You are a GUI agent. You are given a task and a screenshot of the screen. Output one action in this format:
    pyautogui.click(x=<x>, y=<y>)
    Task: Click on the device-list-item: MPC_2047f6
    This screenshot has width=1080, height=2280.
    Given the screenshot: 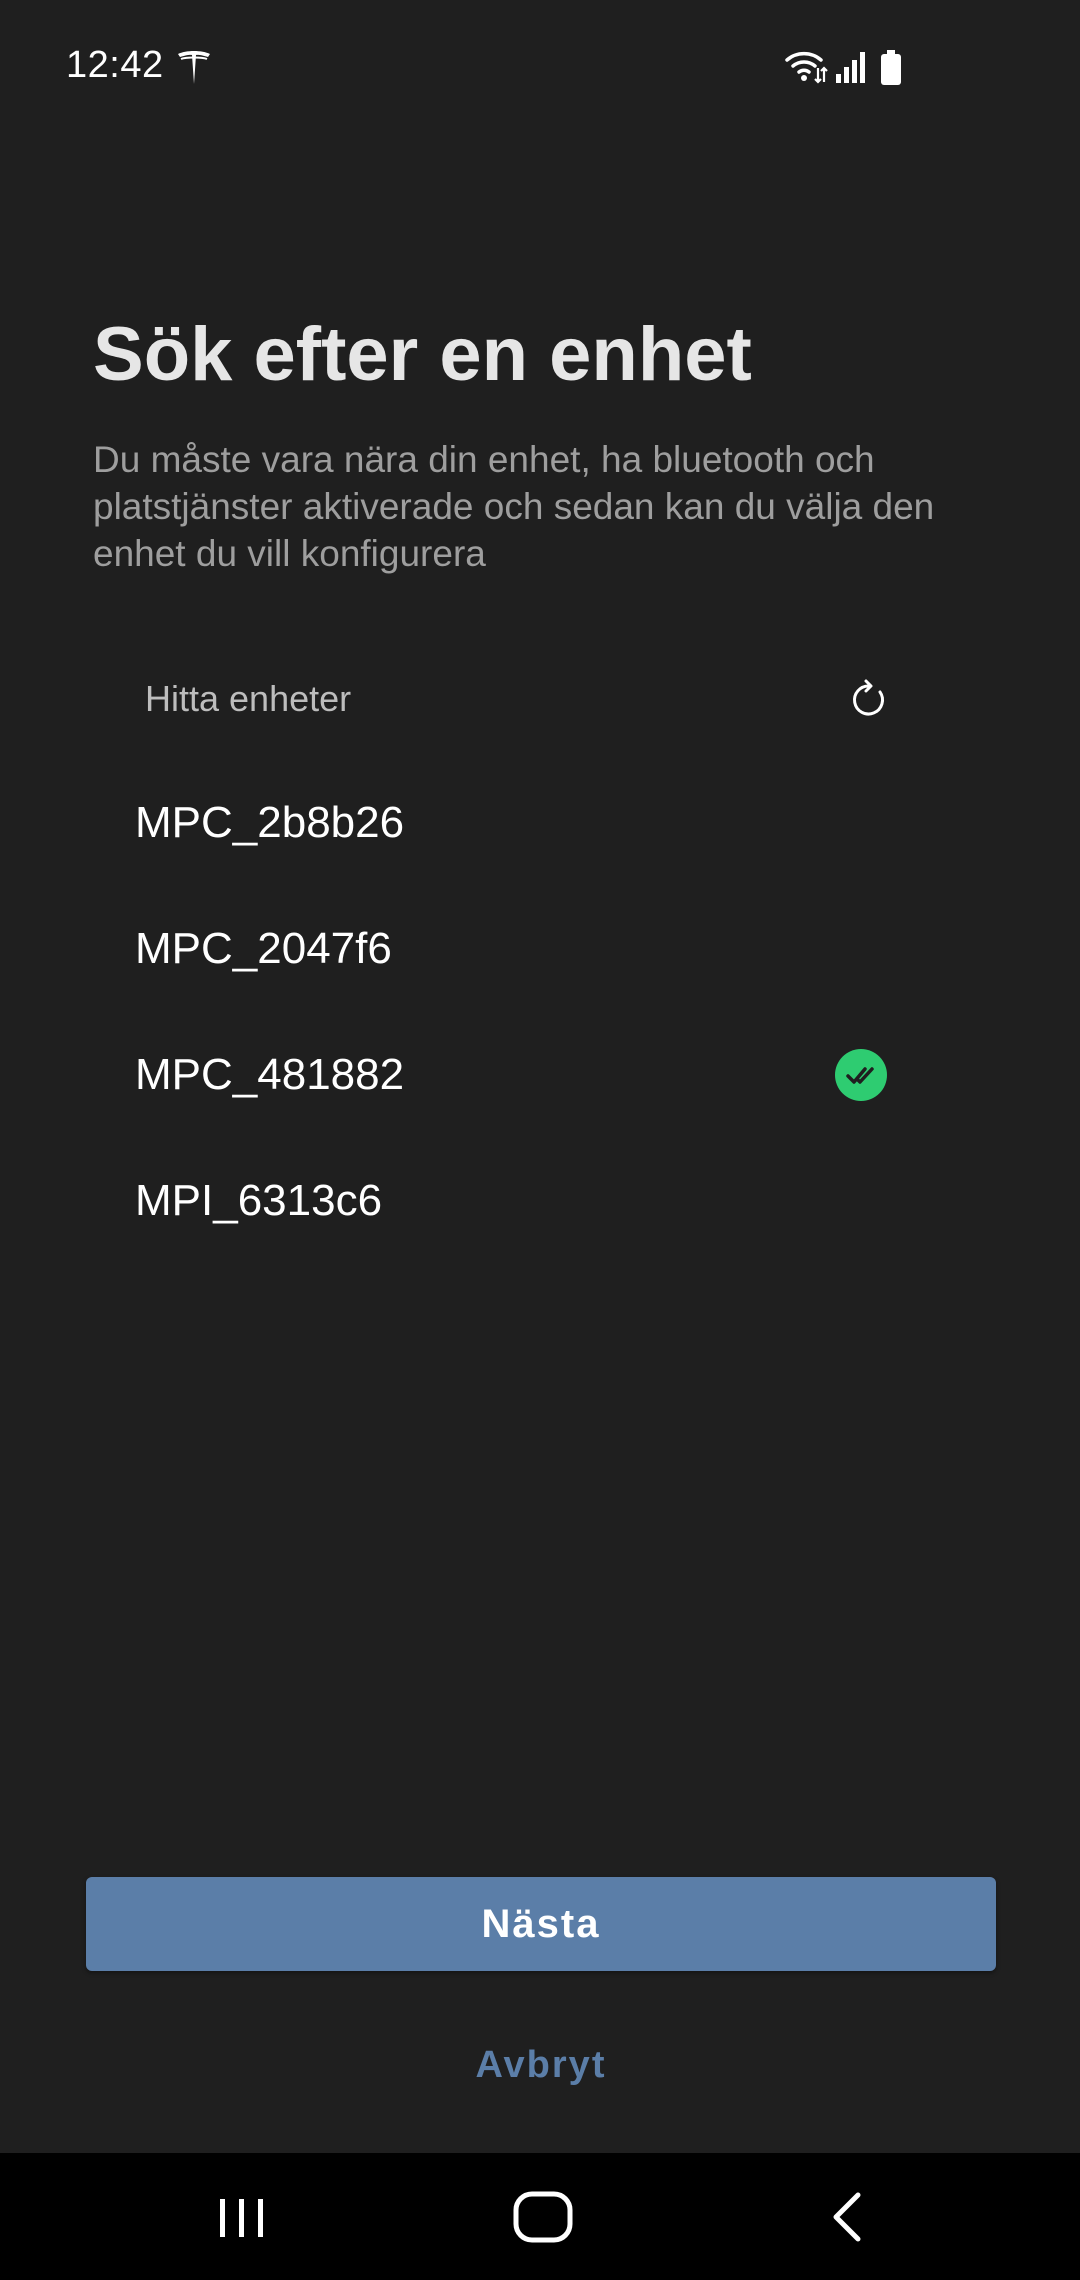 What is the action you would take?
    pyautogui.click(x=503, y=949)
    